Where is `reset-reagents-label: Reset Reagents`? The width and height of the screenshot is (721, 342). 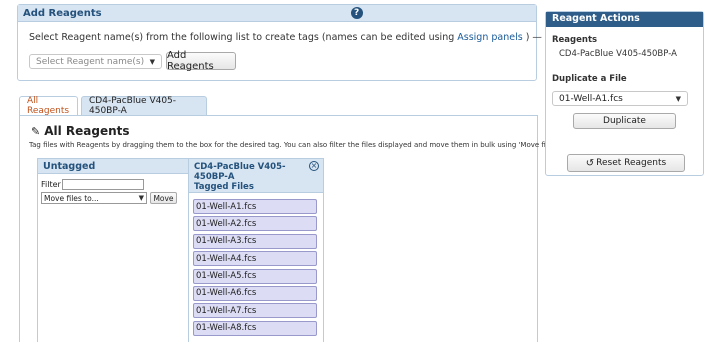 reset-reagents-label: Reset Reagents is located at coordinates (631, 163).